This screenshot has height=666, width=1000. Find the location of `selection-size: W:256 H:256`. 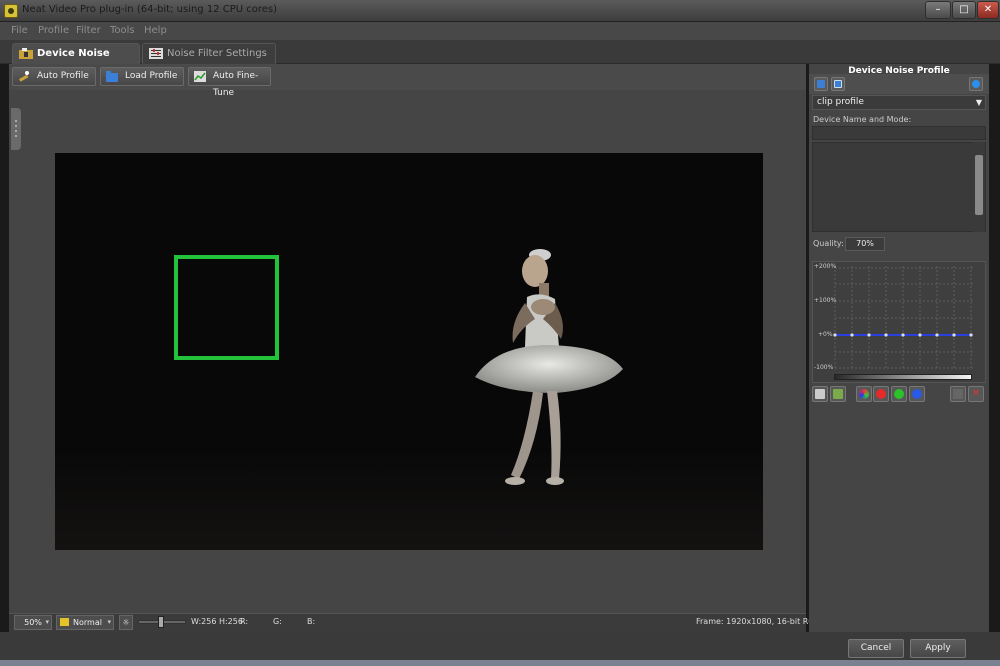

selection-size: W:256 H:256 is located at coordinates (217, 621).